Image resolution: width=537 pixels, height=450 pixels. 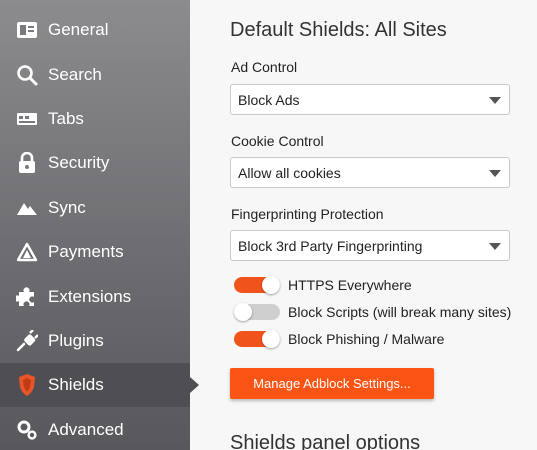 I want to click on page-title: Default Shields: All Sites, so click(x=338, y=30).